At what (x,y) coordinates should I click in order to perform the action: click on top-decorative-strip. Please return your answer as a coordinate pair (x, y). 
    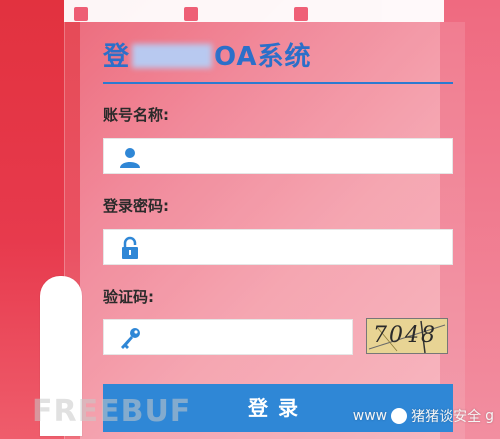
    Looking at the image, I should click on (254, 11).